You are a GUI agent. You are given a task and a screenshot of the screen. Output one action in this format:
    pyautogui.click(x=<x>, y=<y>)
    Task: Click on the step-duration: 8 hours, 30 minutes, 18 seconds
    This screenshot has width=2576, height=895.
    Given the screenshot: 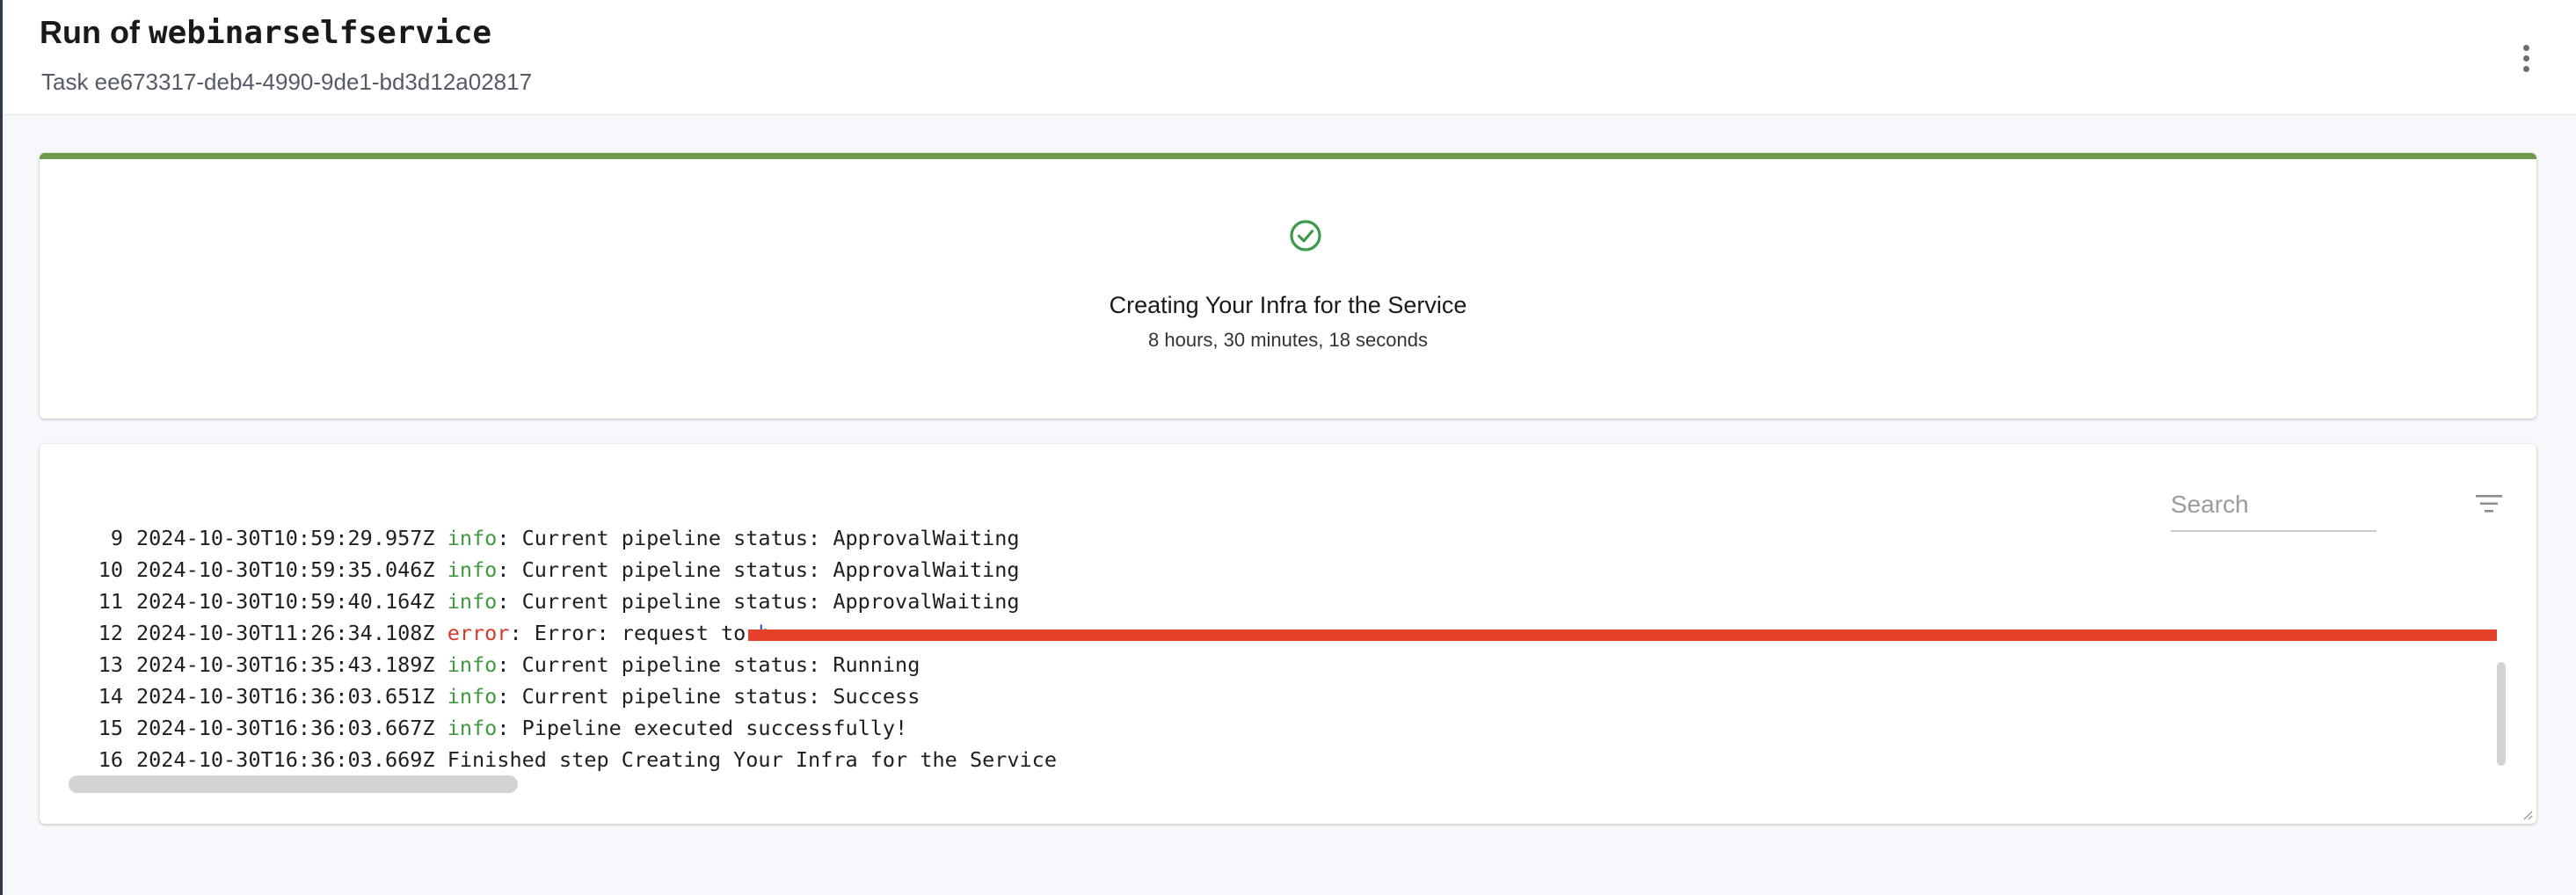 What is the action you would take?
    pyautogui.click(x=1288, y=340)
    